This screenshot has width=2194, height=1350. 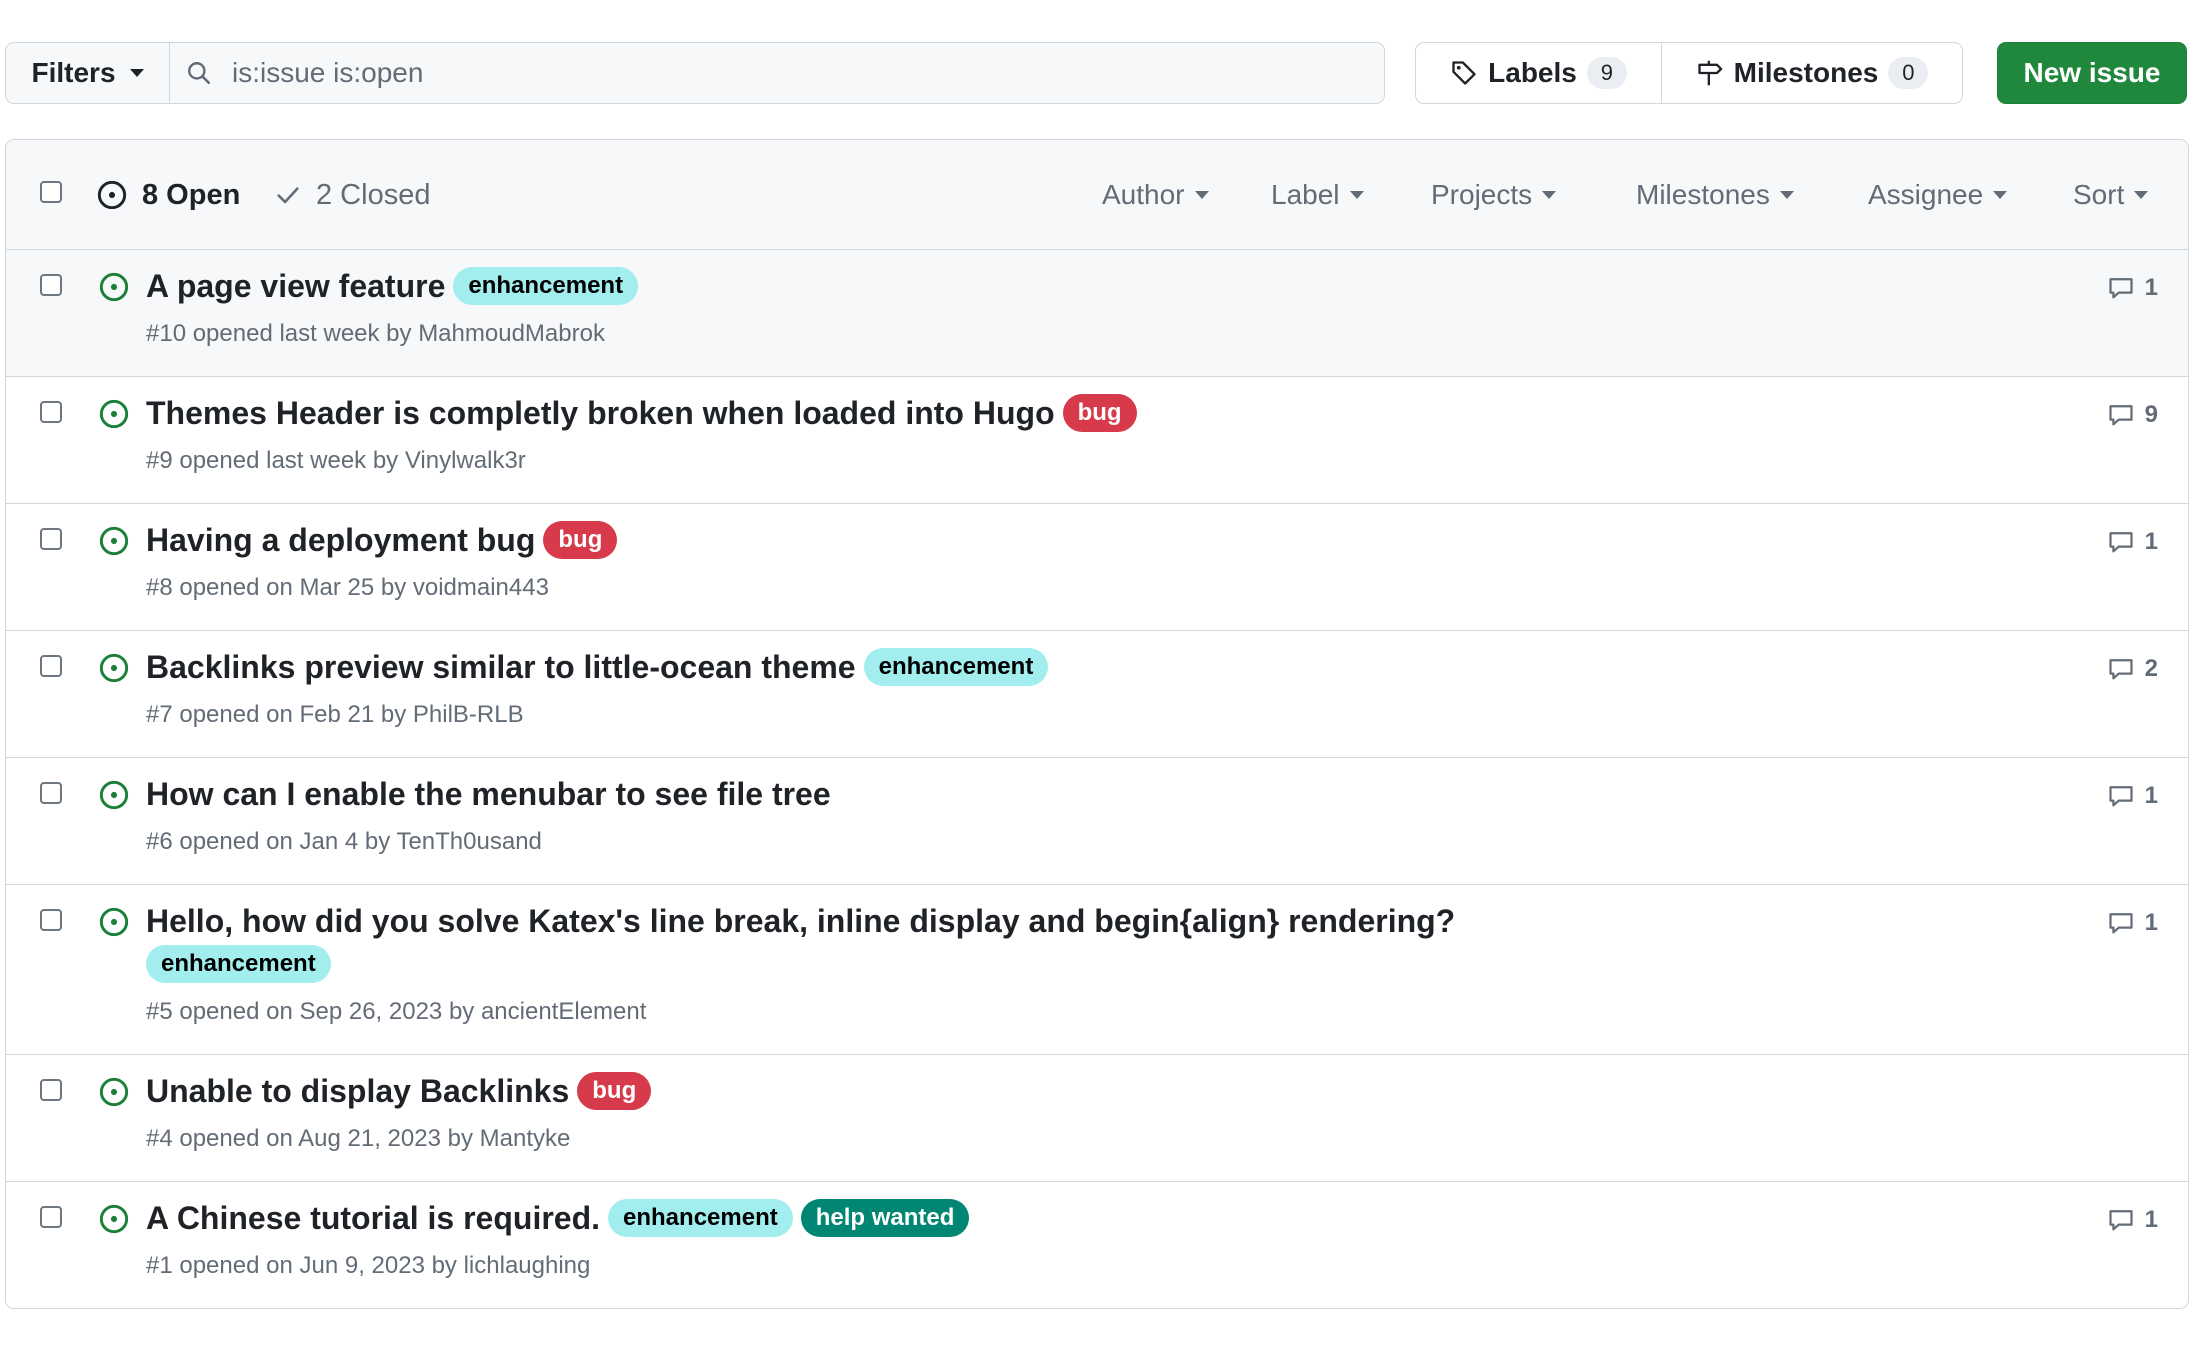 What do you see at coordinates (1317, 195) in the screenshot?
I see `label-filter: Label` at bounding box center [1317, 195].